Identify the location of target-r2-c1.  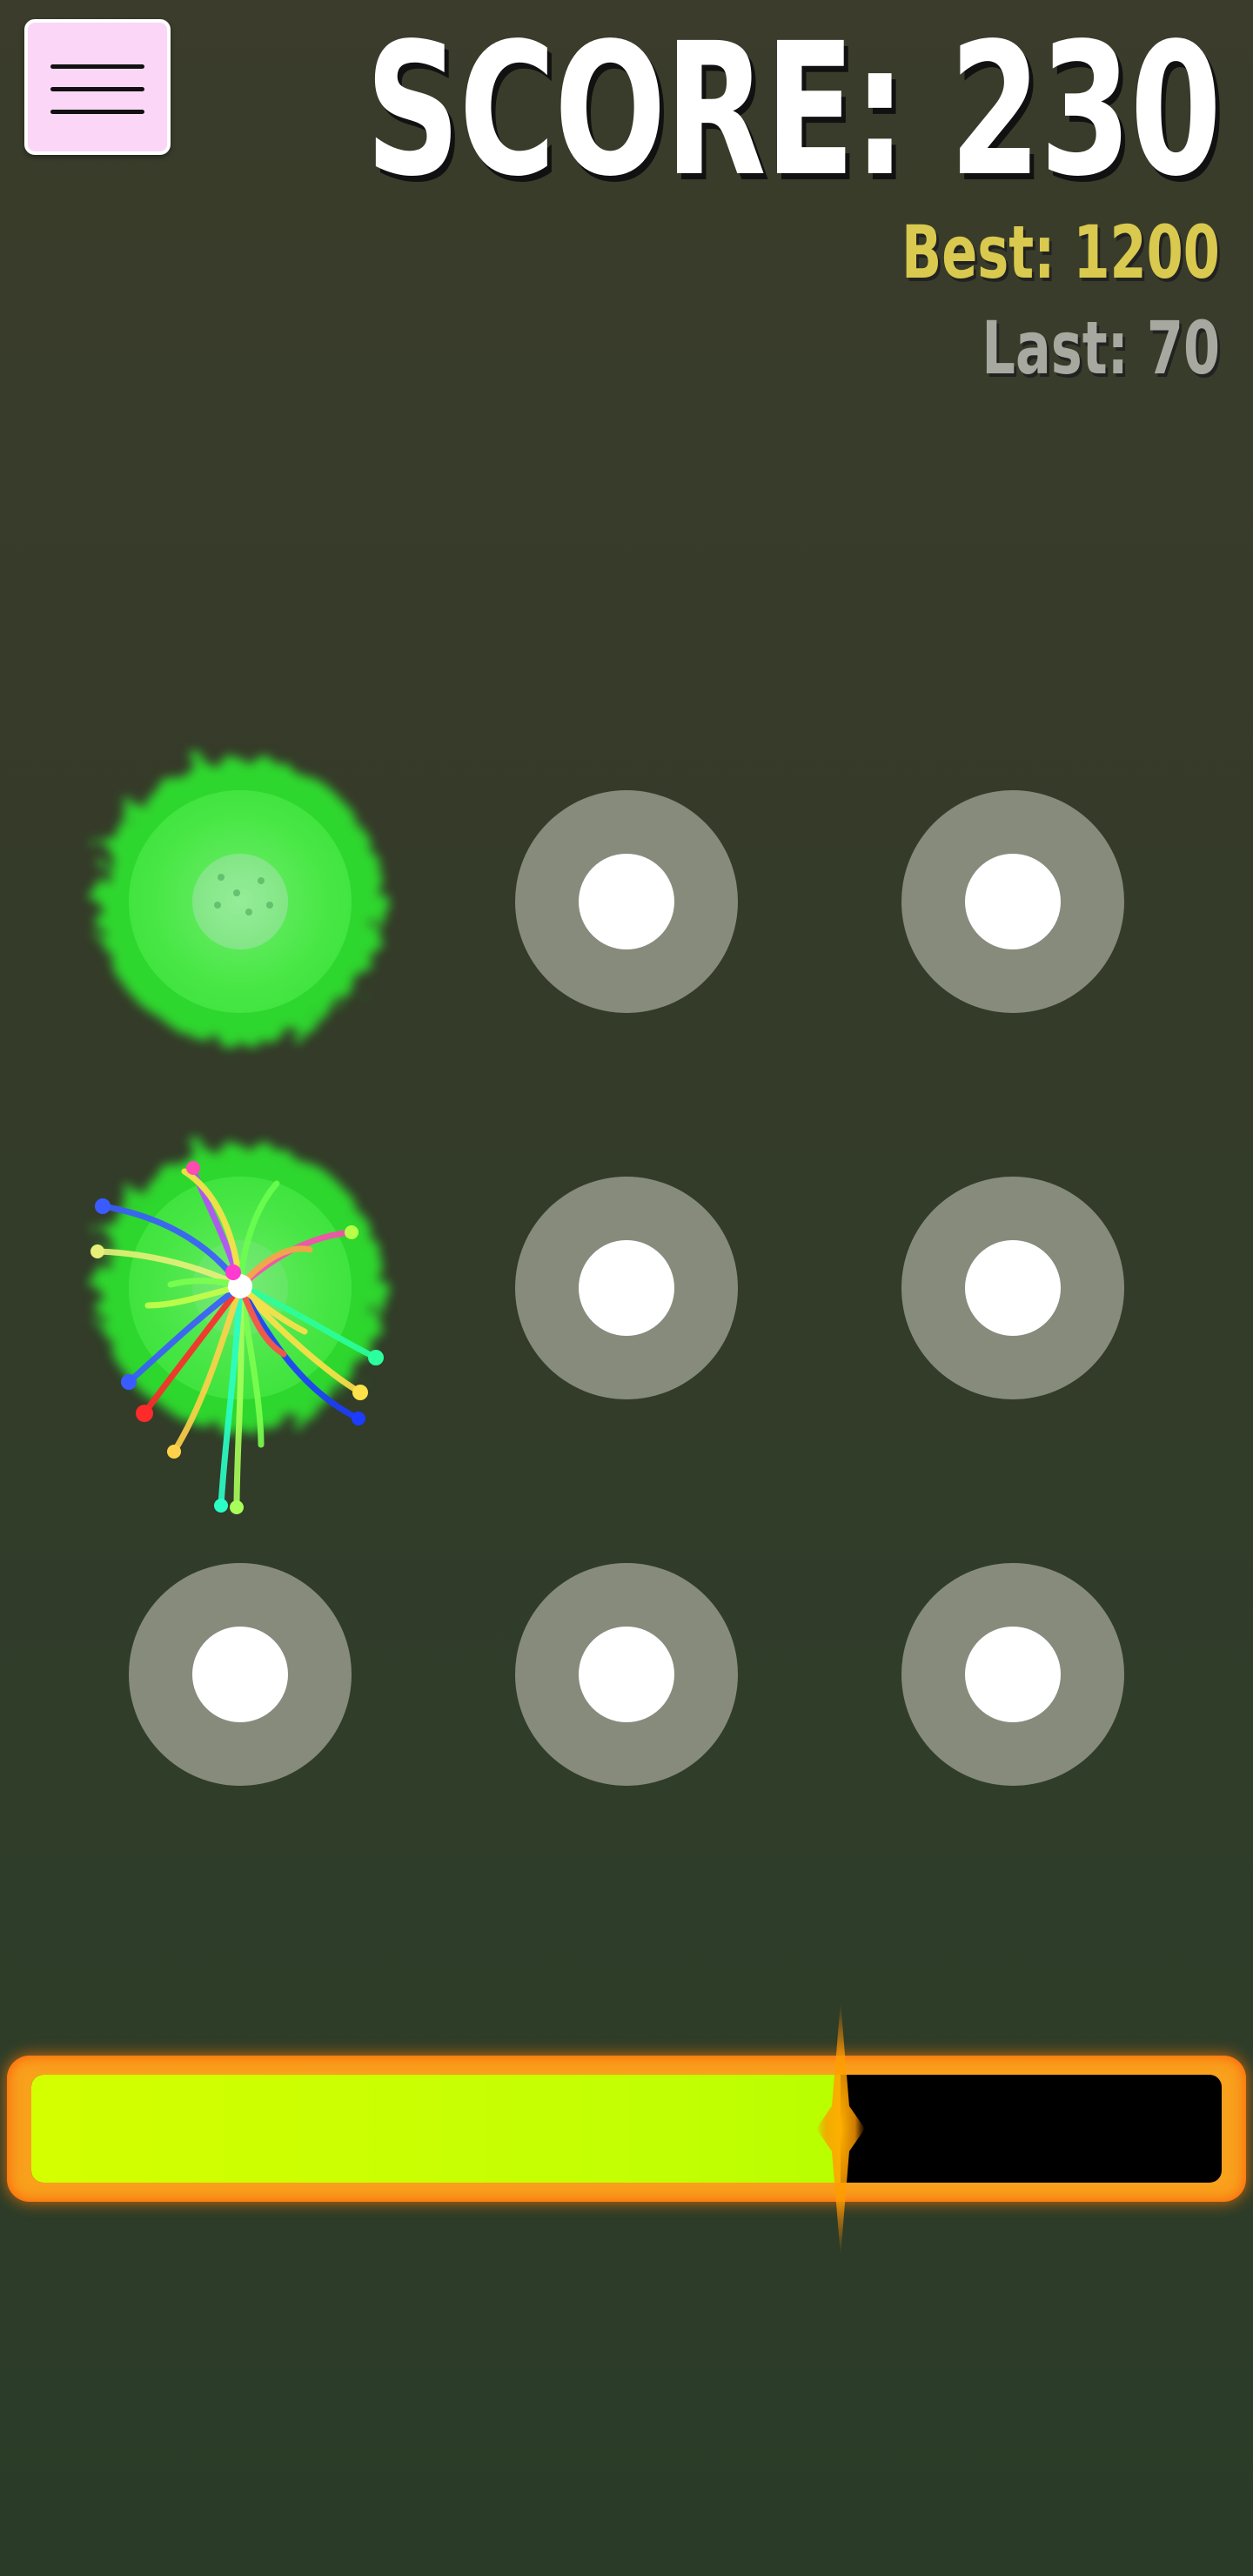
(240, 1288).